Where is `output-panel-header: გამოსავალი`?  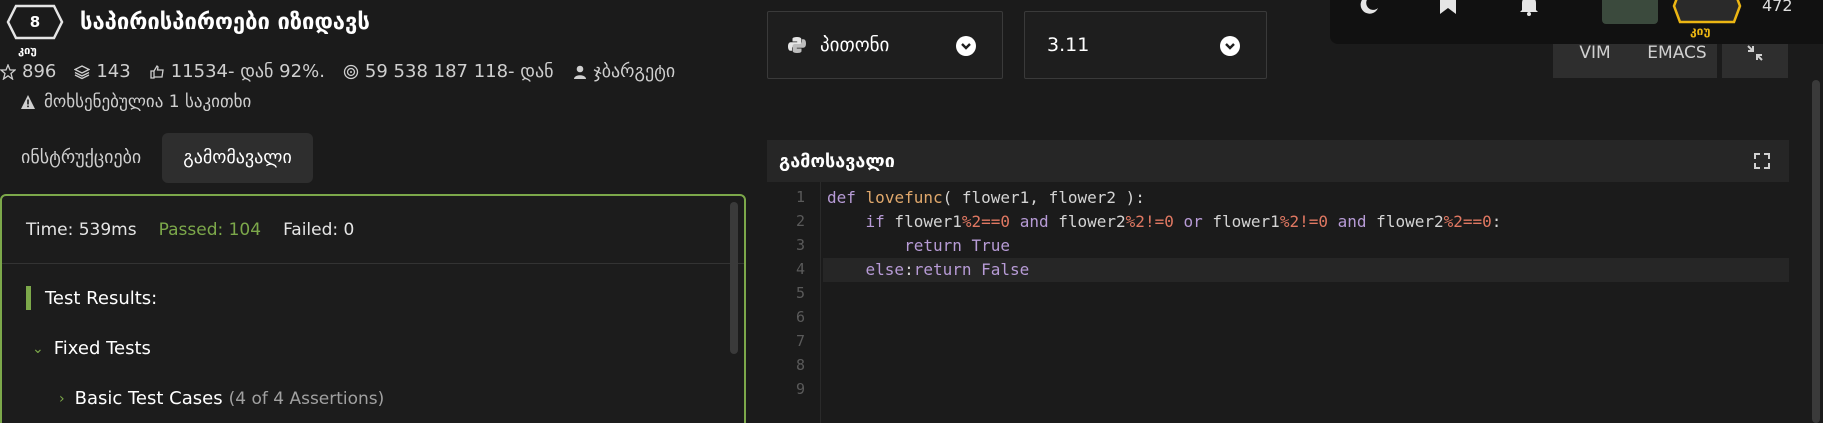
output-panel-header: გამოსავალი is located at coordinates (1278, 161).